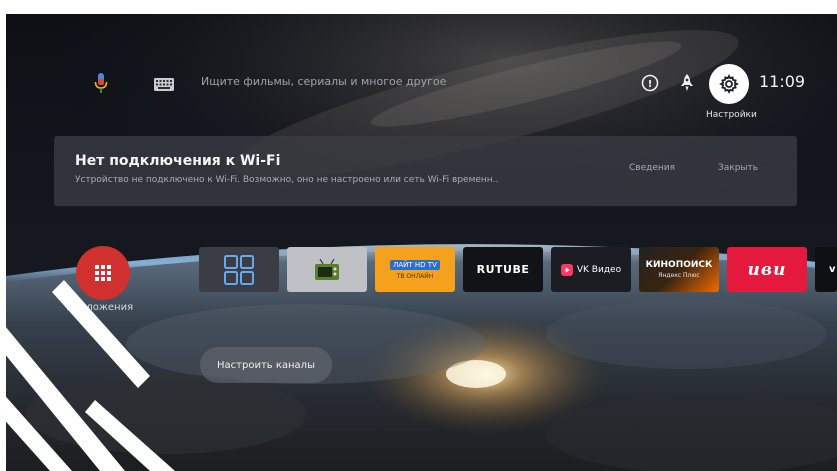 Image resolution: width=837 pixels, height=471 pixels. What do you see at coordinates (738, 168) in the screenshot?
I see `close-button: Закрыть` at bounding box center [738, 168].